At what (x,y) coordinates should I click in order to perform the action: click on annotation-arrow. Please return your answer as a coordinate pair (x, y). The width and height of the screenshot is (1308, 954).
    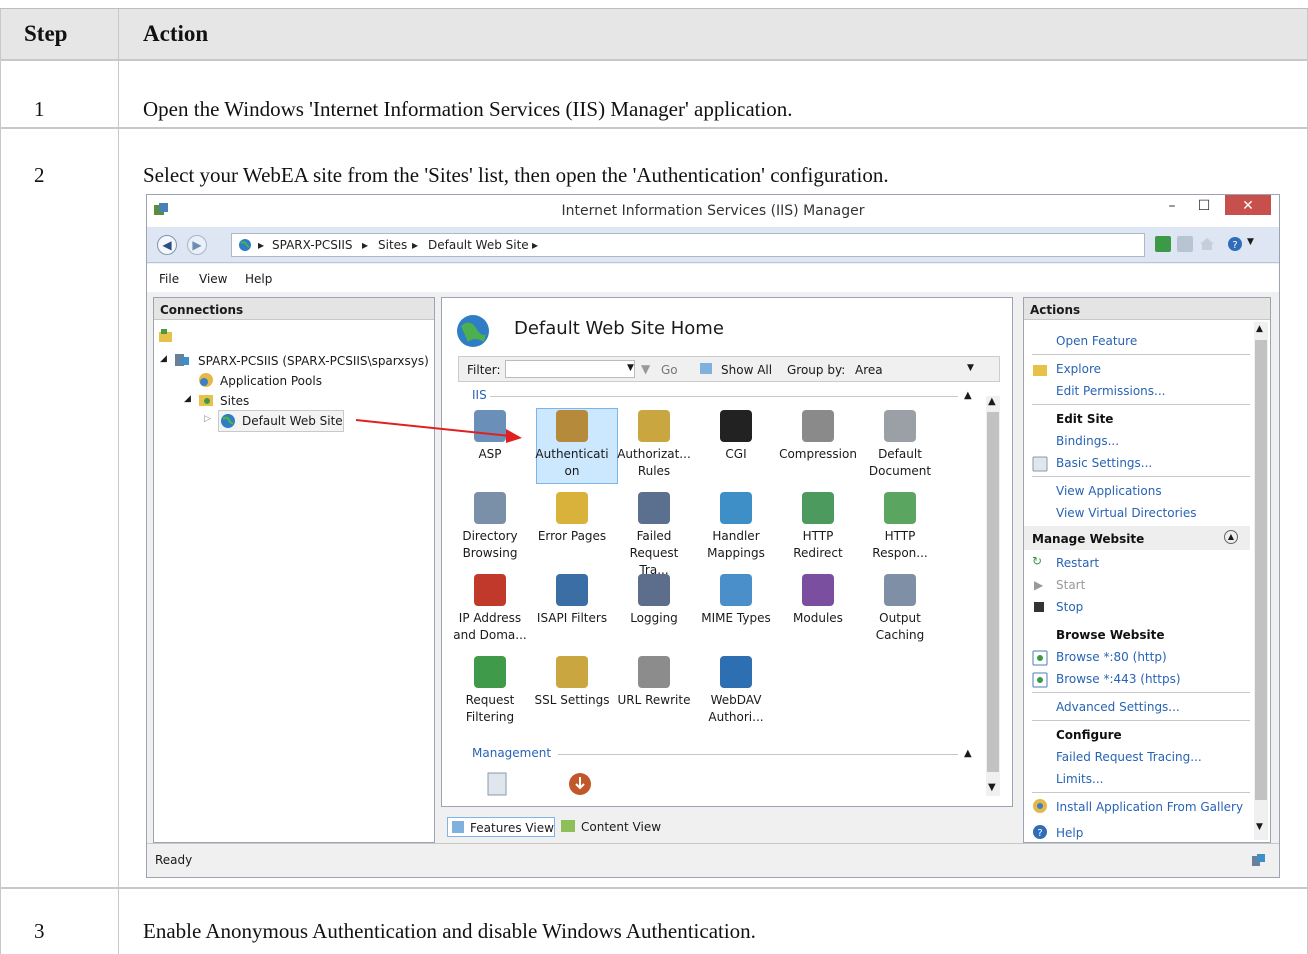
    Looking at the image, I should click on (438, 431).